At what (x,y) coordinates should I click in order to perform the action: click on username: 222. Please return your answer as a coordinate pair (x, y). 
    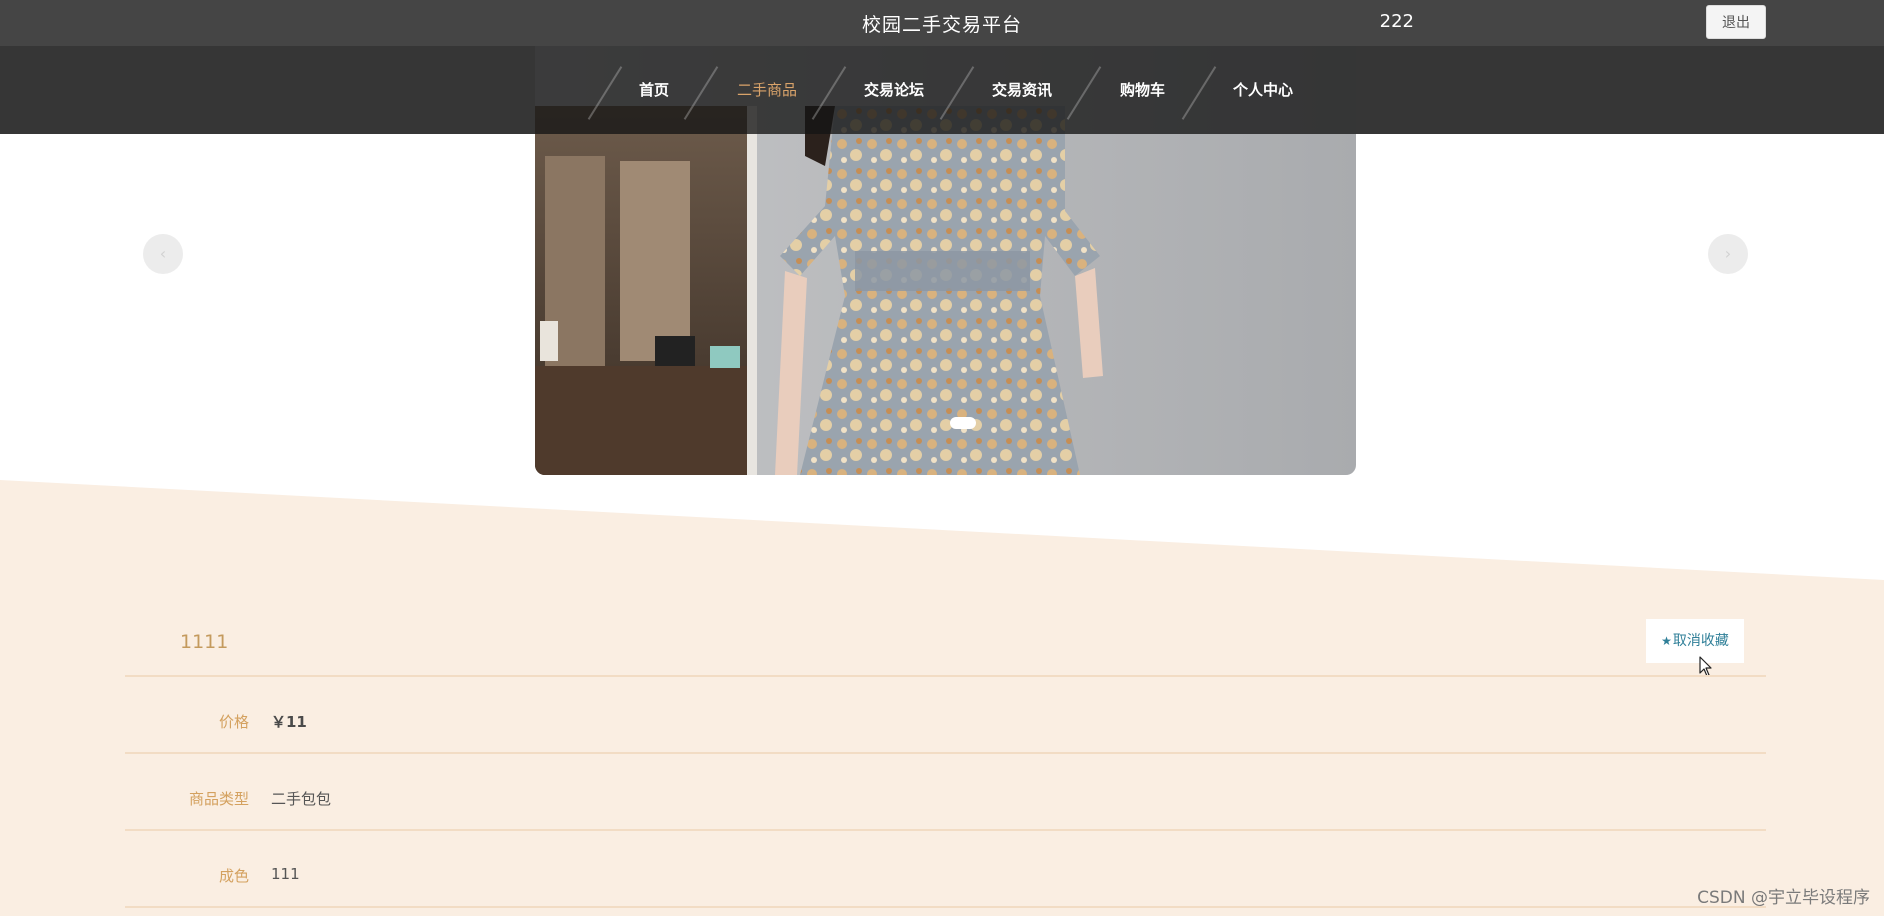
    Looking at the image, I should click on (1396, 21).